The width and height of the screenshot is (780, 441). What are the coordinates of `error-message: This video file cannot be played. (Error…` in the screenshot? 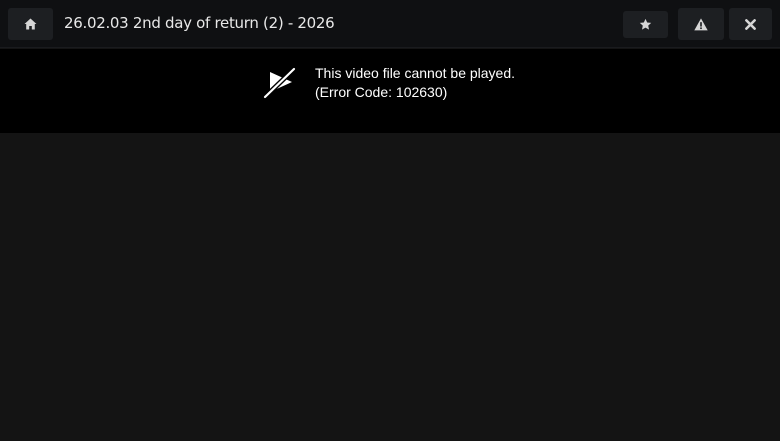 It's located at (415, 83).